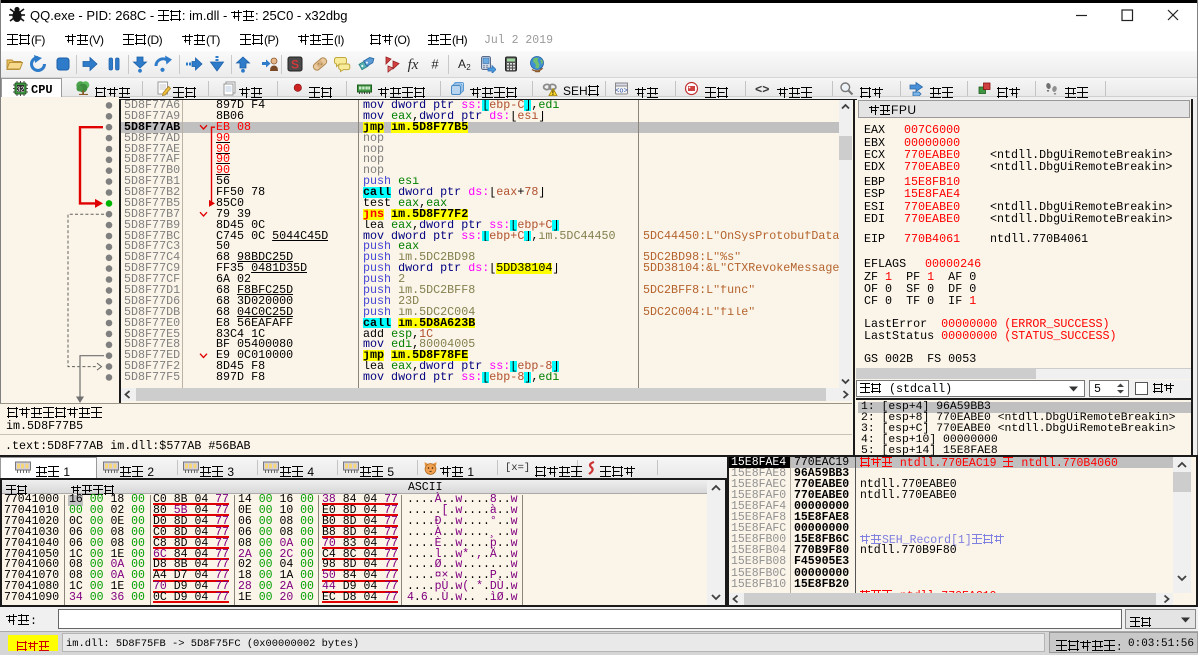 The width and height of the screenshot is (1198, 655). What do you see at coordinates (295, 65) in the screenshot?
I see `svg-text: S` at bounding box center [295, 65].